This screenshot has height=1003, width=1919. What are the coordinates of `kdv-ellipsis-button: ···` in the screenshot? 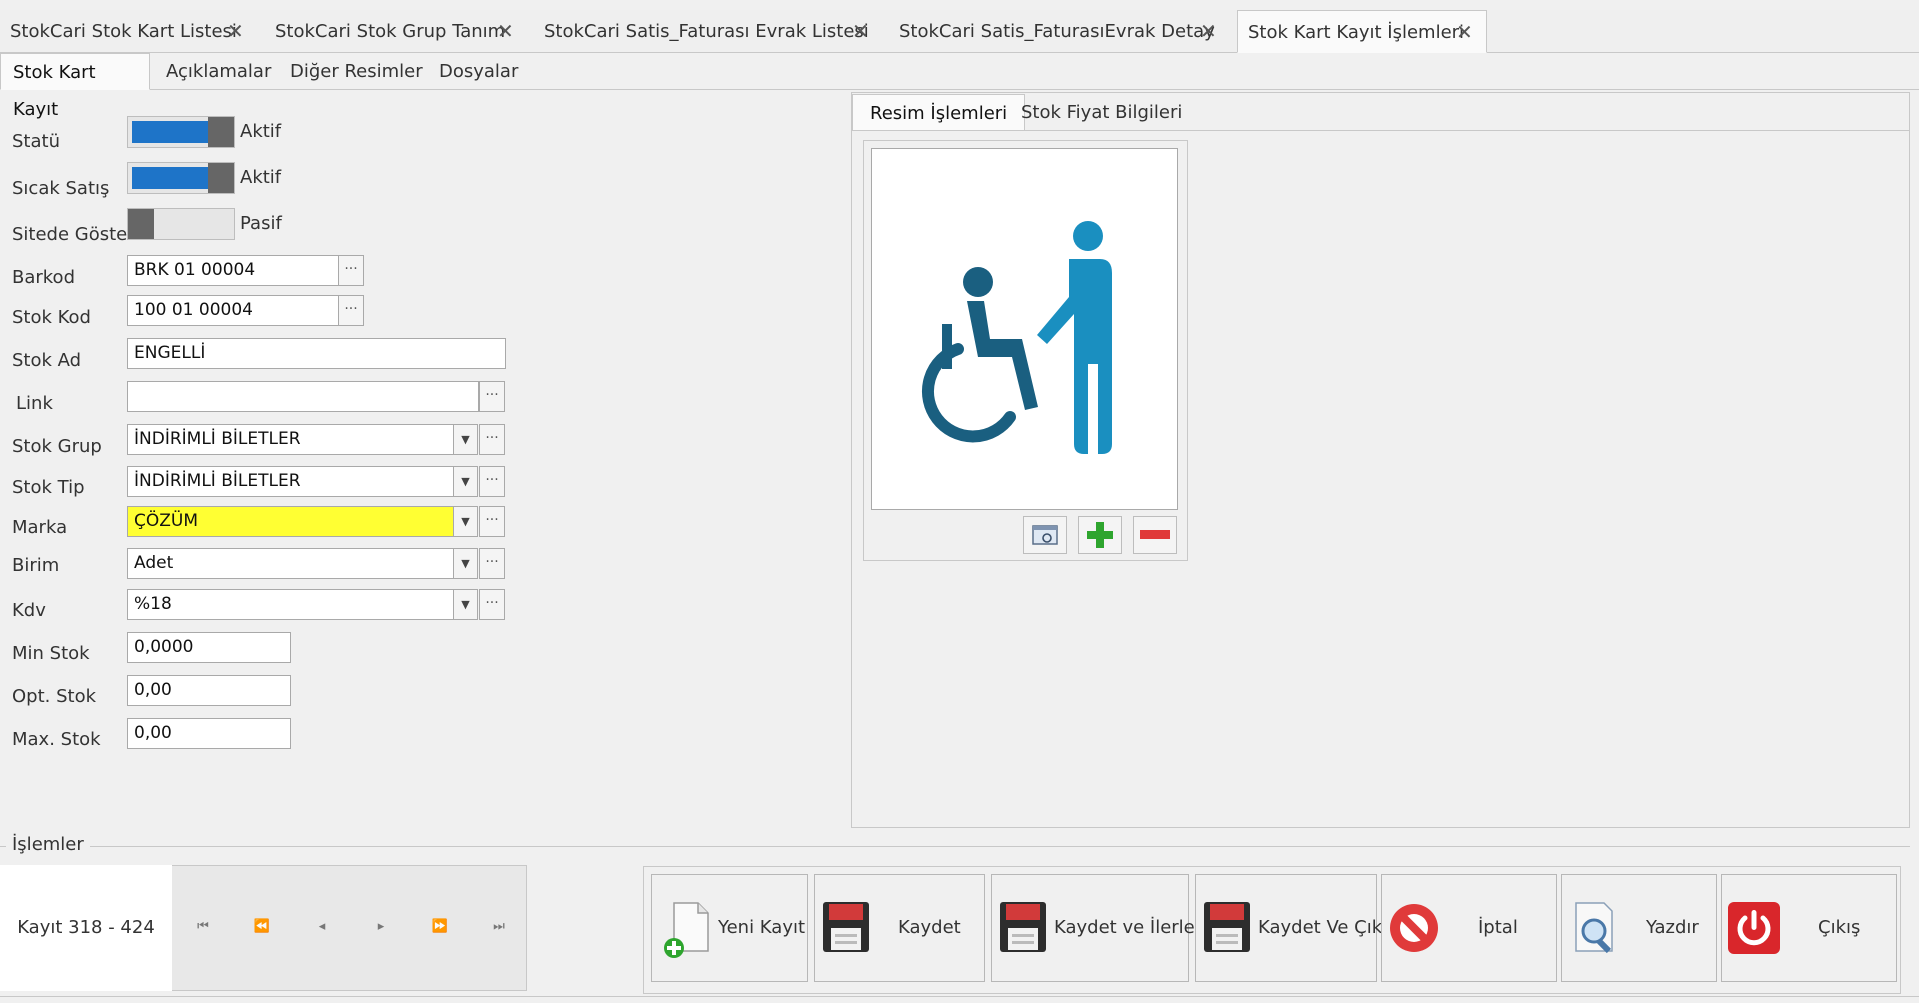 It's located at (492, 604).